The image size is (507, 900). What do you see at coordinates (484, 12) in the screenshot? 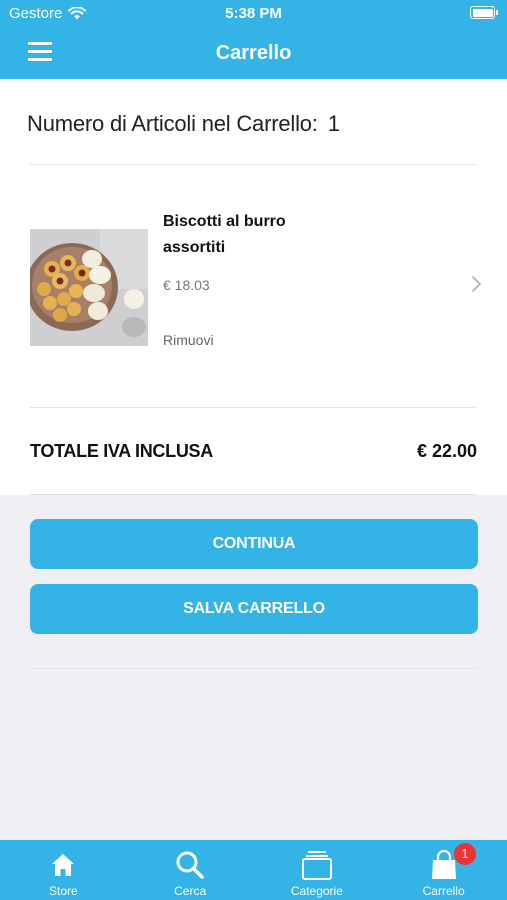
I see `battery-icon` at bounding box center [484, 12].